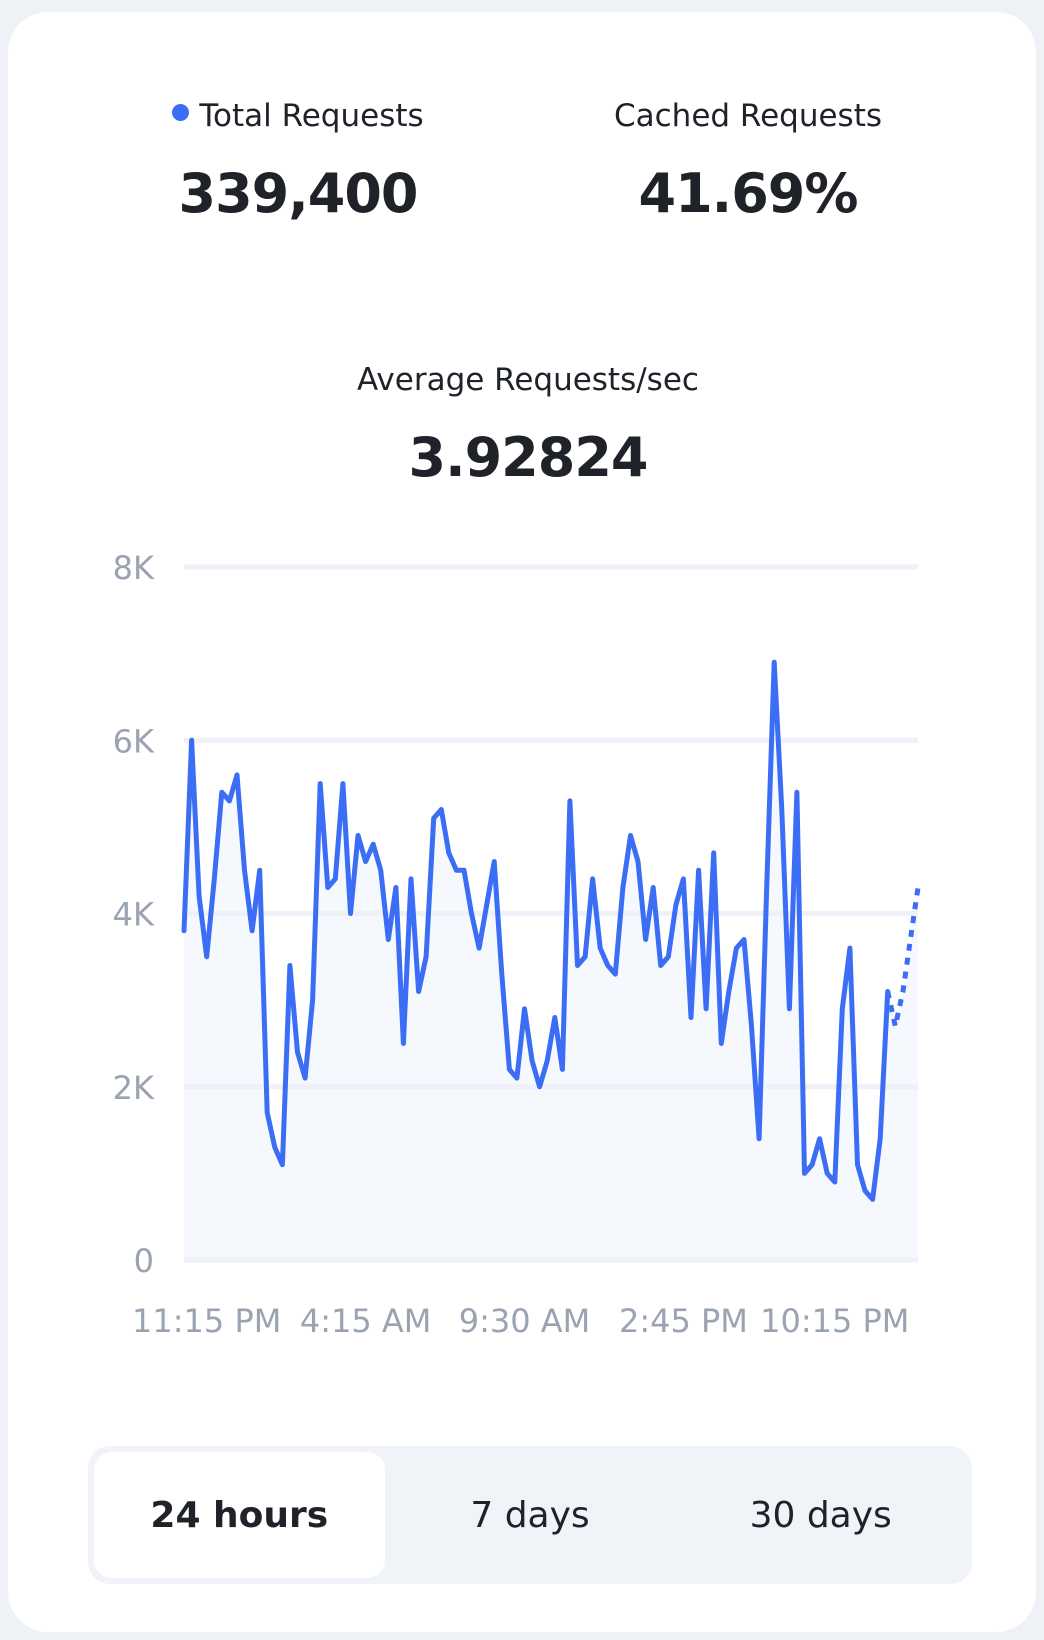 Image resolution: width=1044 pixels, height=1640 pixels. Describe the element at coordinates (683, 1321) in the screenshot. I see `x-tick-label: 2:45 PM` at that location.